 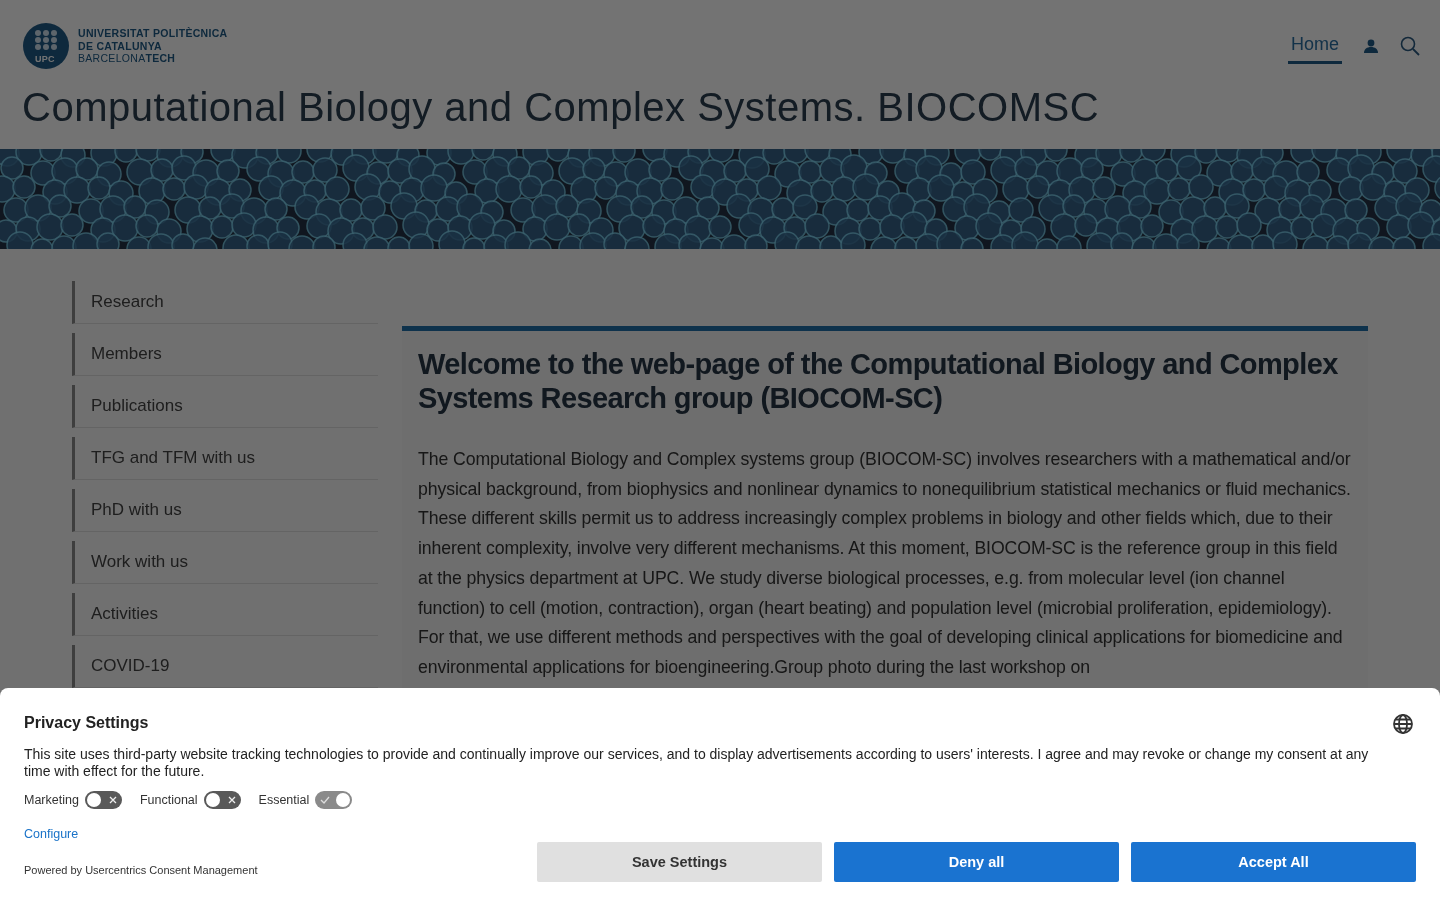 What do you see at coordinates (284, 800) in the screenshot?
I see `toggle-label: Essential` at bounding box center [284, 800].